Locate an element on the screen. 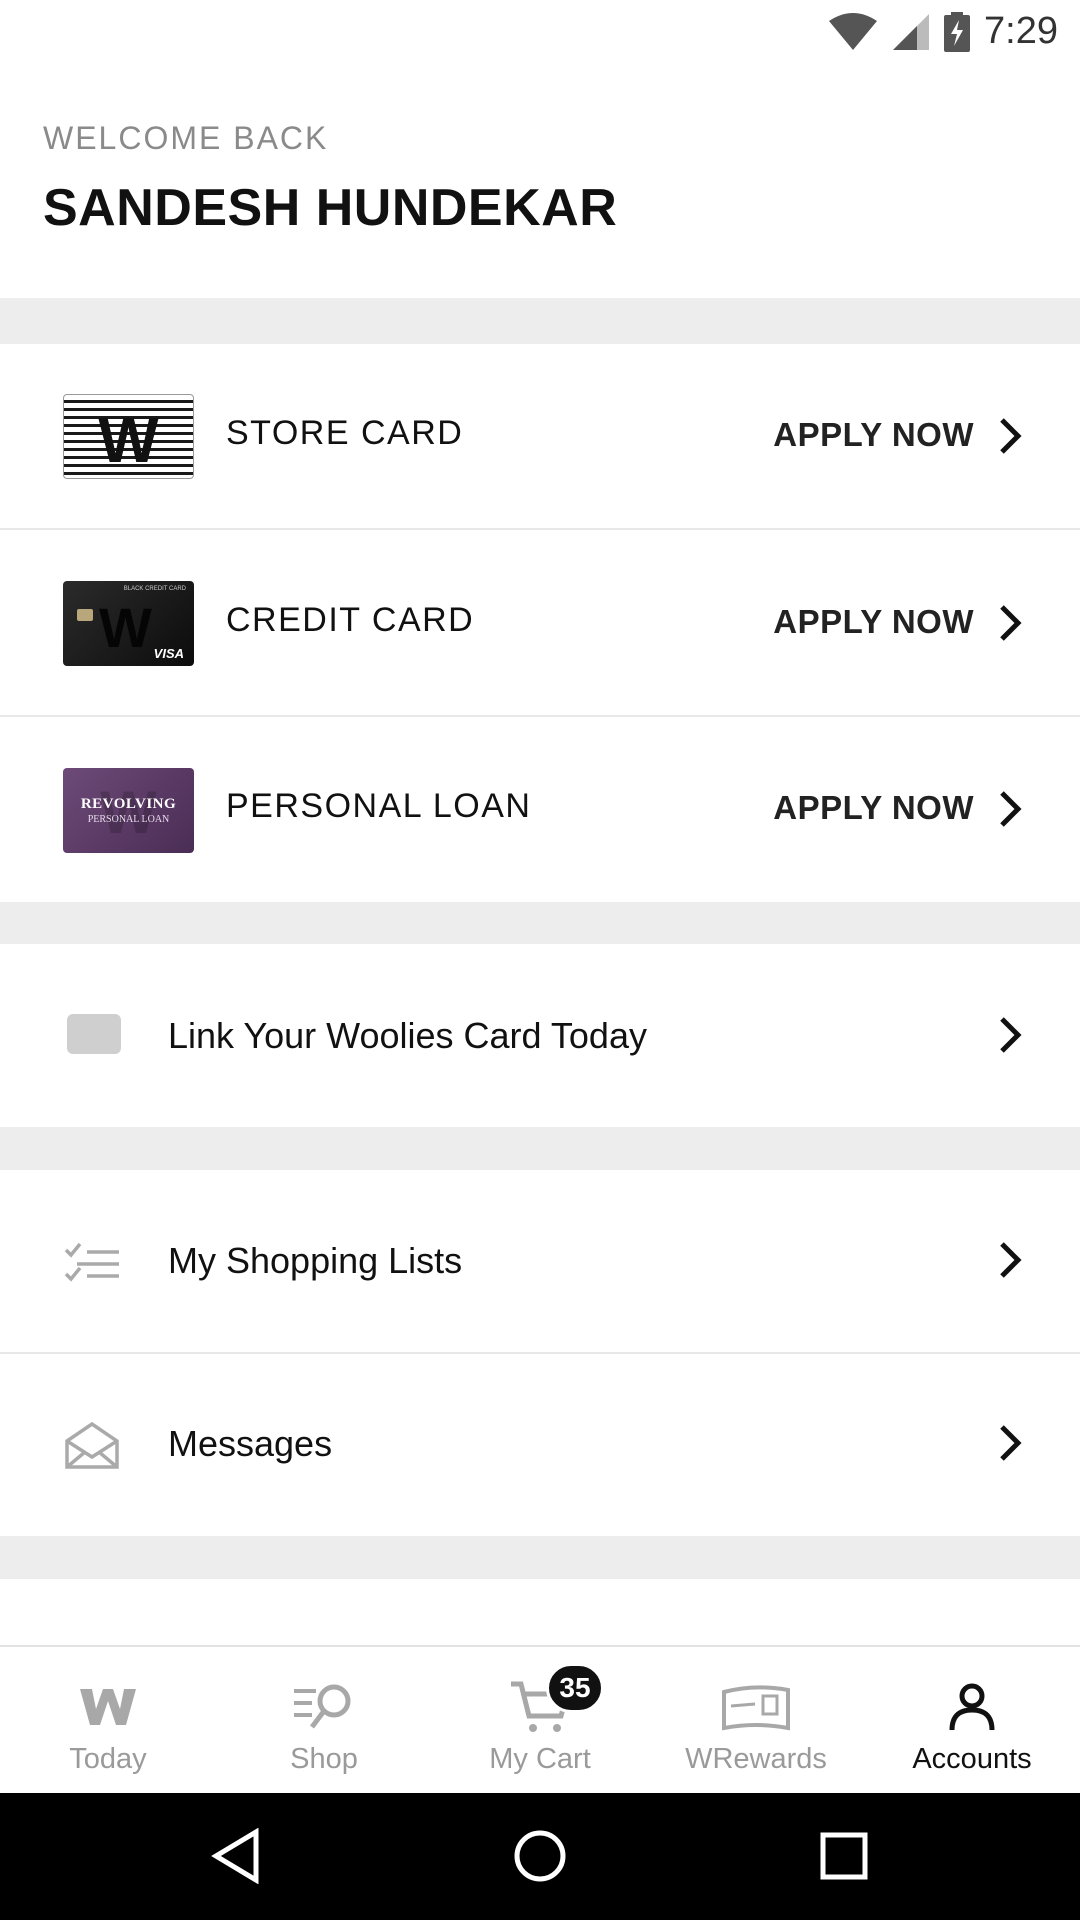  search-list-icon is located at coordinates (324, 1707).